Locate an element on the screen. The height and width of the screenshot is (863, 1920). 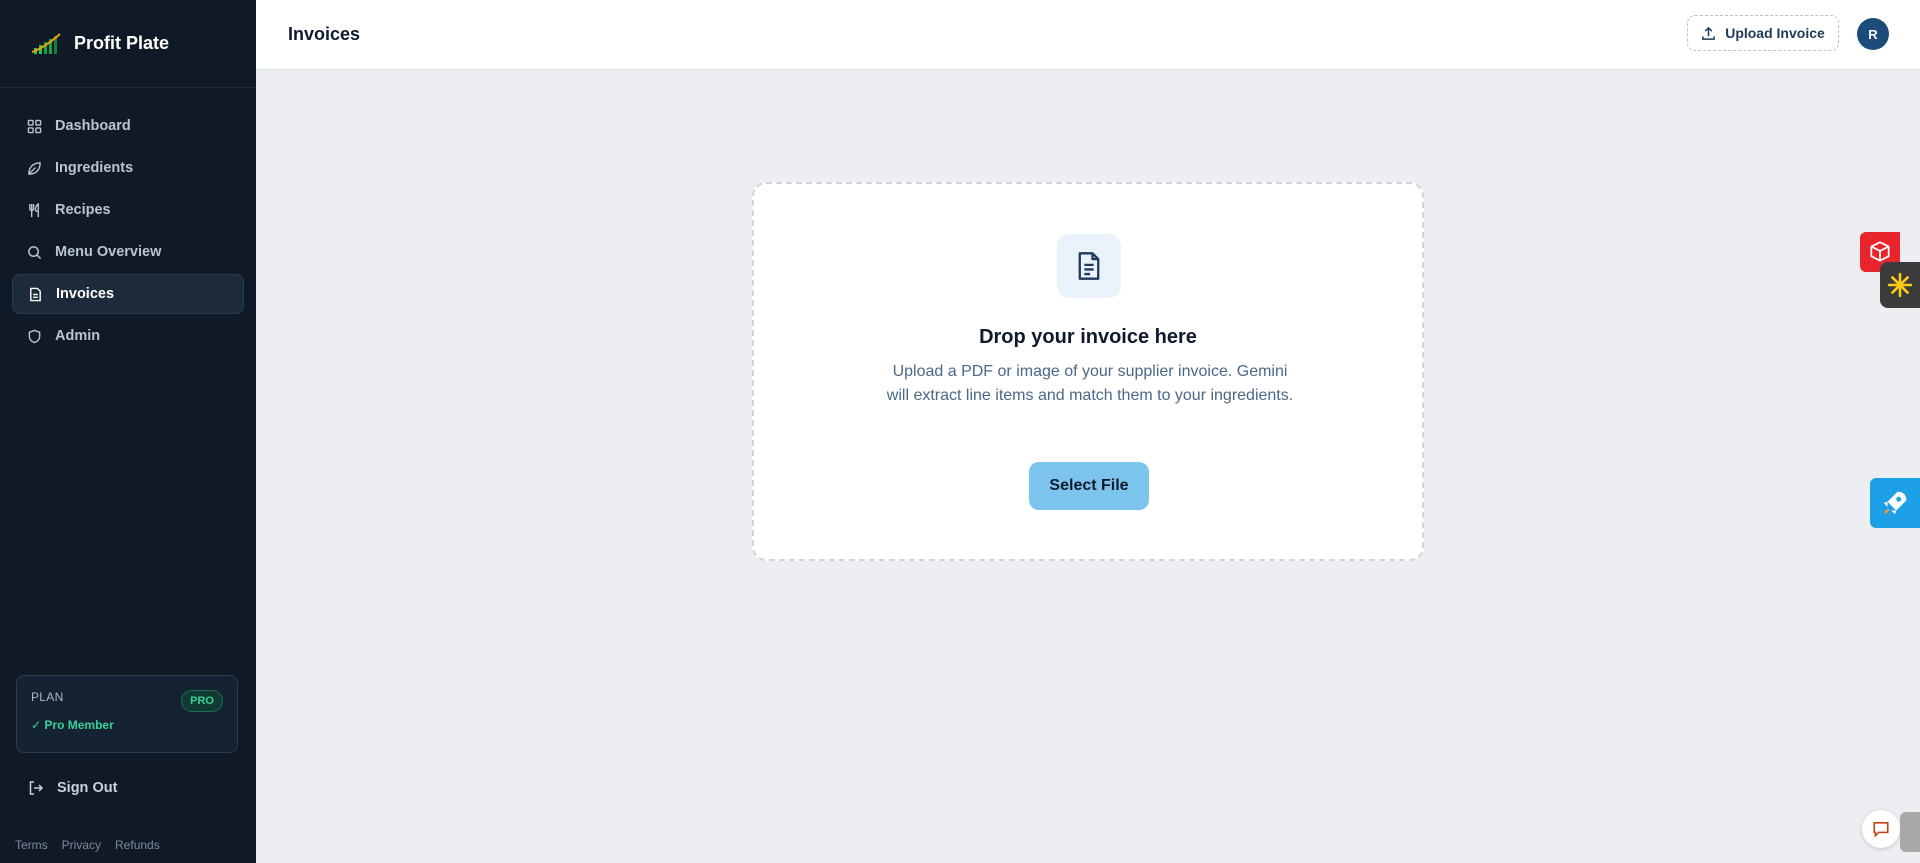
sidebar-item-invoices: Invoices is located at coordinates (128, 294).